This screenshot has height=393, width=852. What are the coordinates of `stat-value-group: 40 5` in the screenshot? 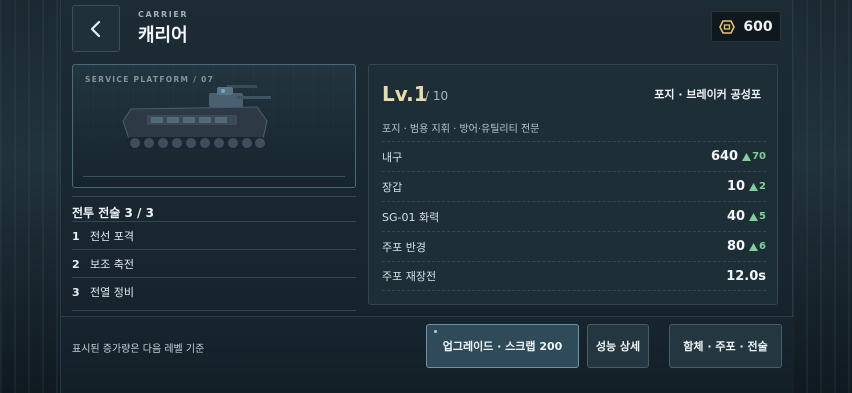 It's located at (746, 216).